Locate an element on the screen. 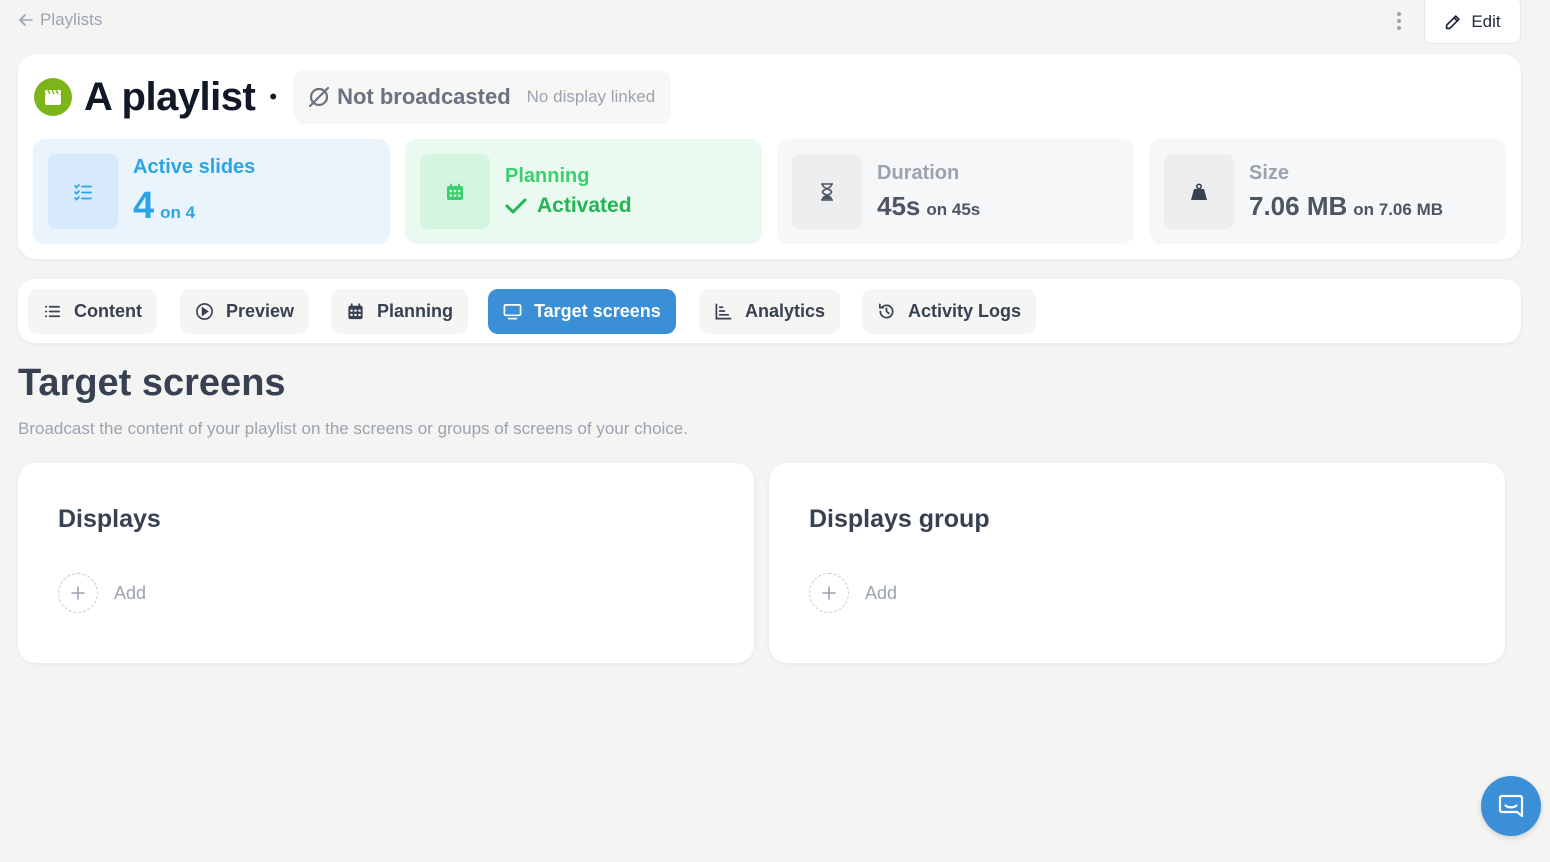 The width and height of the screenshot is (1550, 862). stat-size: Size 7.06 MB on 7.06 MB is located at coordinates (1327, 191).